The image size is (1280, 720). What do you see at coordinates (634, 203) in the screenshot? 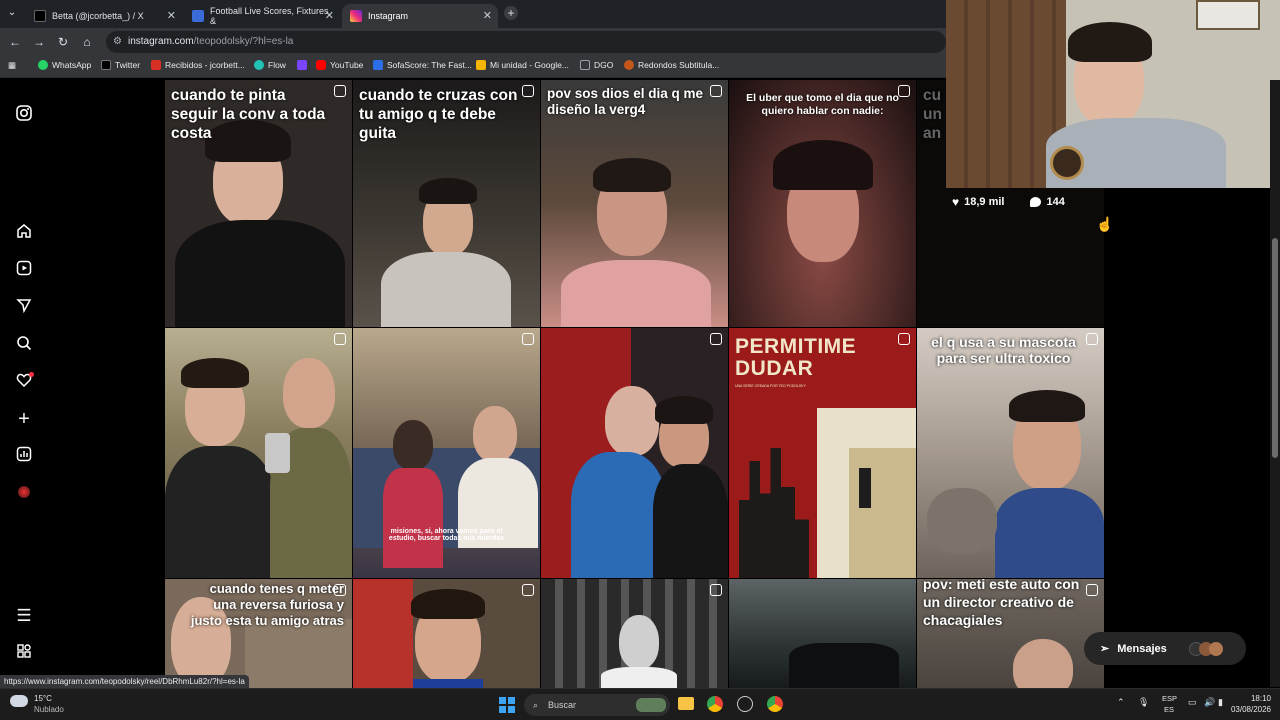
I see `post-tile: pov sos dios el dia q me diseño la verg4` at bounding box center [634, 203].